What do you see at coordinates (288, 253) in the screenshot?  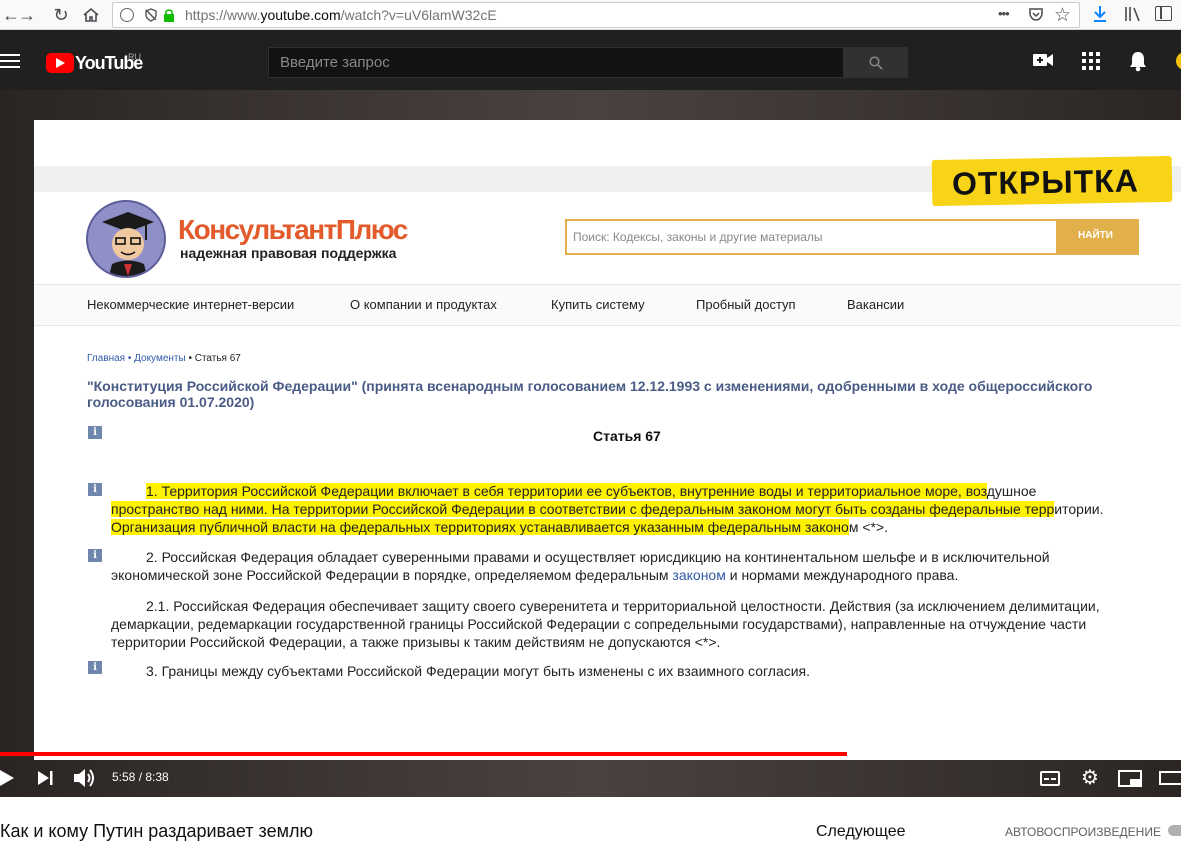 I see `brand-tagline: надежная правовая поддержка` at bounding box center [288, 253].